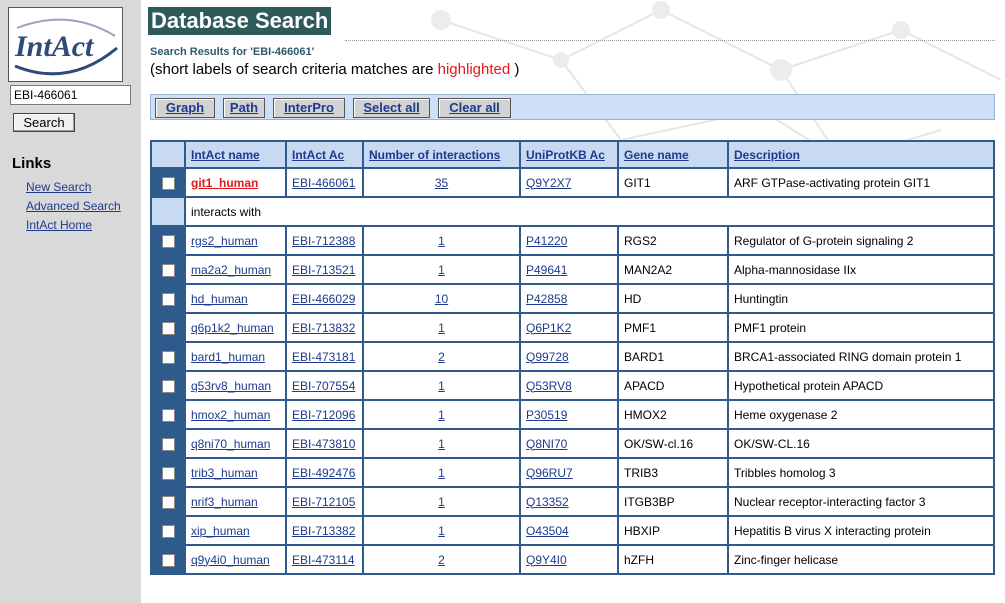 This screenshot has width=1005, height=603. What do you see at coordinates (44, 122) in the screenshot?
I see `search-button: Search` at bounding box center [44, 122].